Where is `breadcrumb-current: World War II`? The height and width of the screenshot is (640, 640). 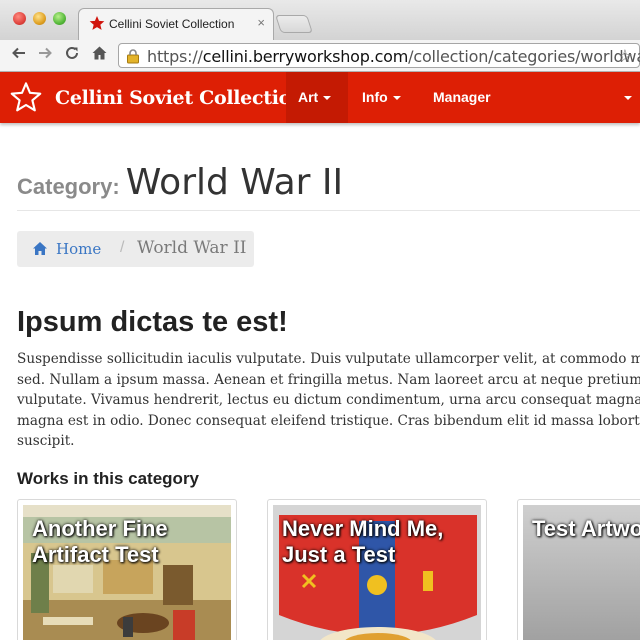
breadcrumb-current: World War II is located at coordinates (192, 248).